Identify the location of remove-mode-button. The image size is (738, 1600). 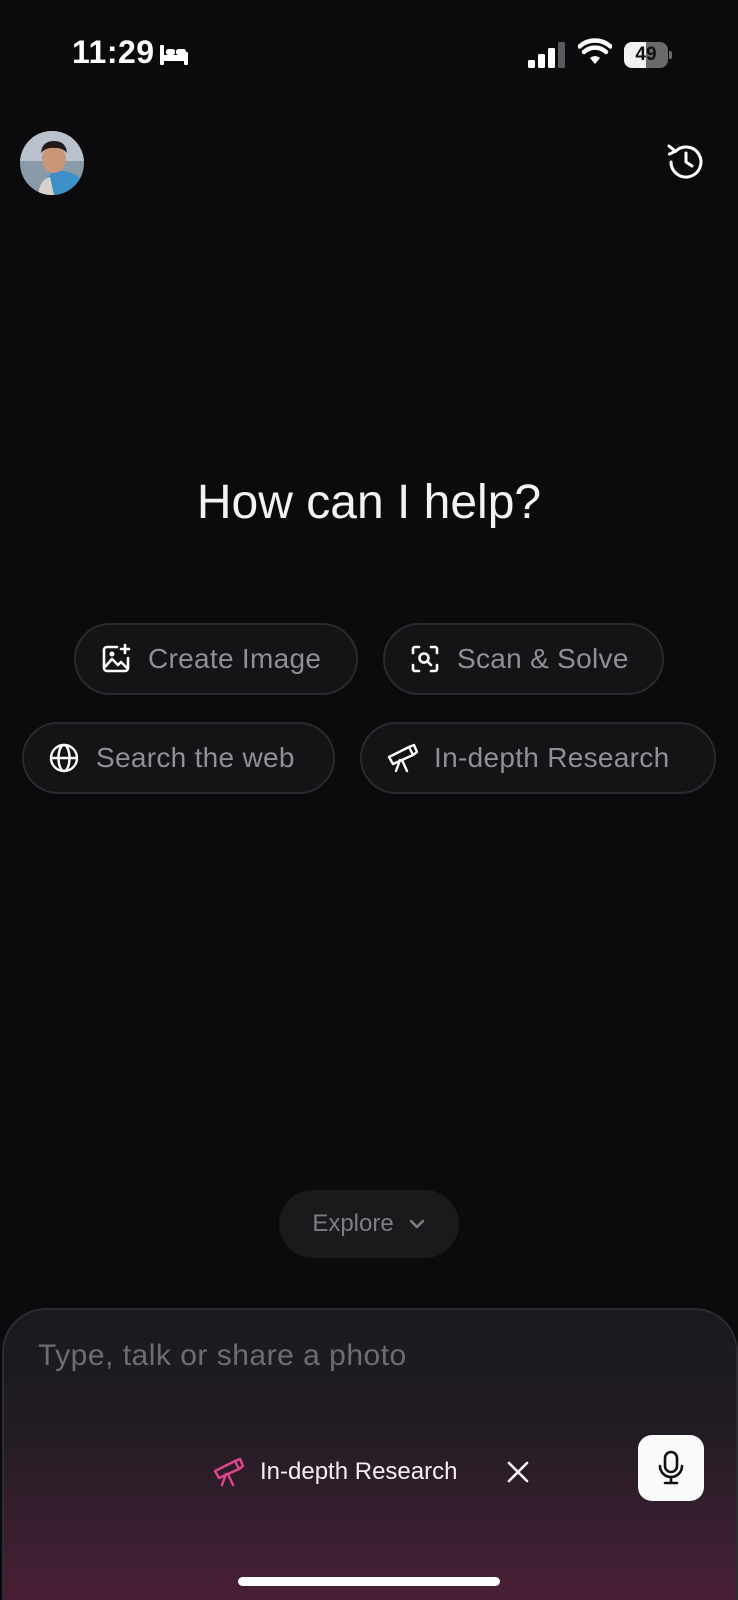
(518, 1472).